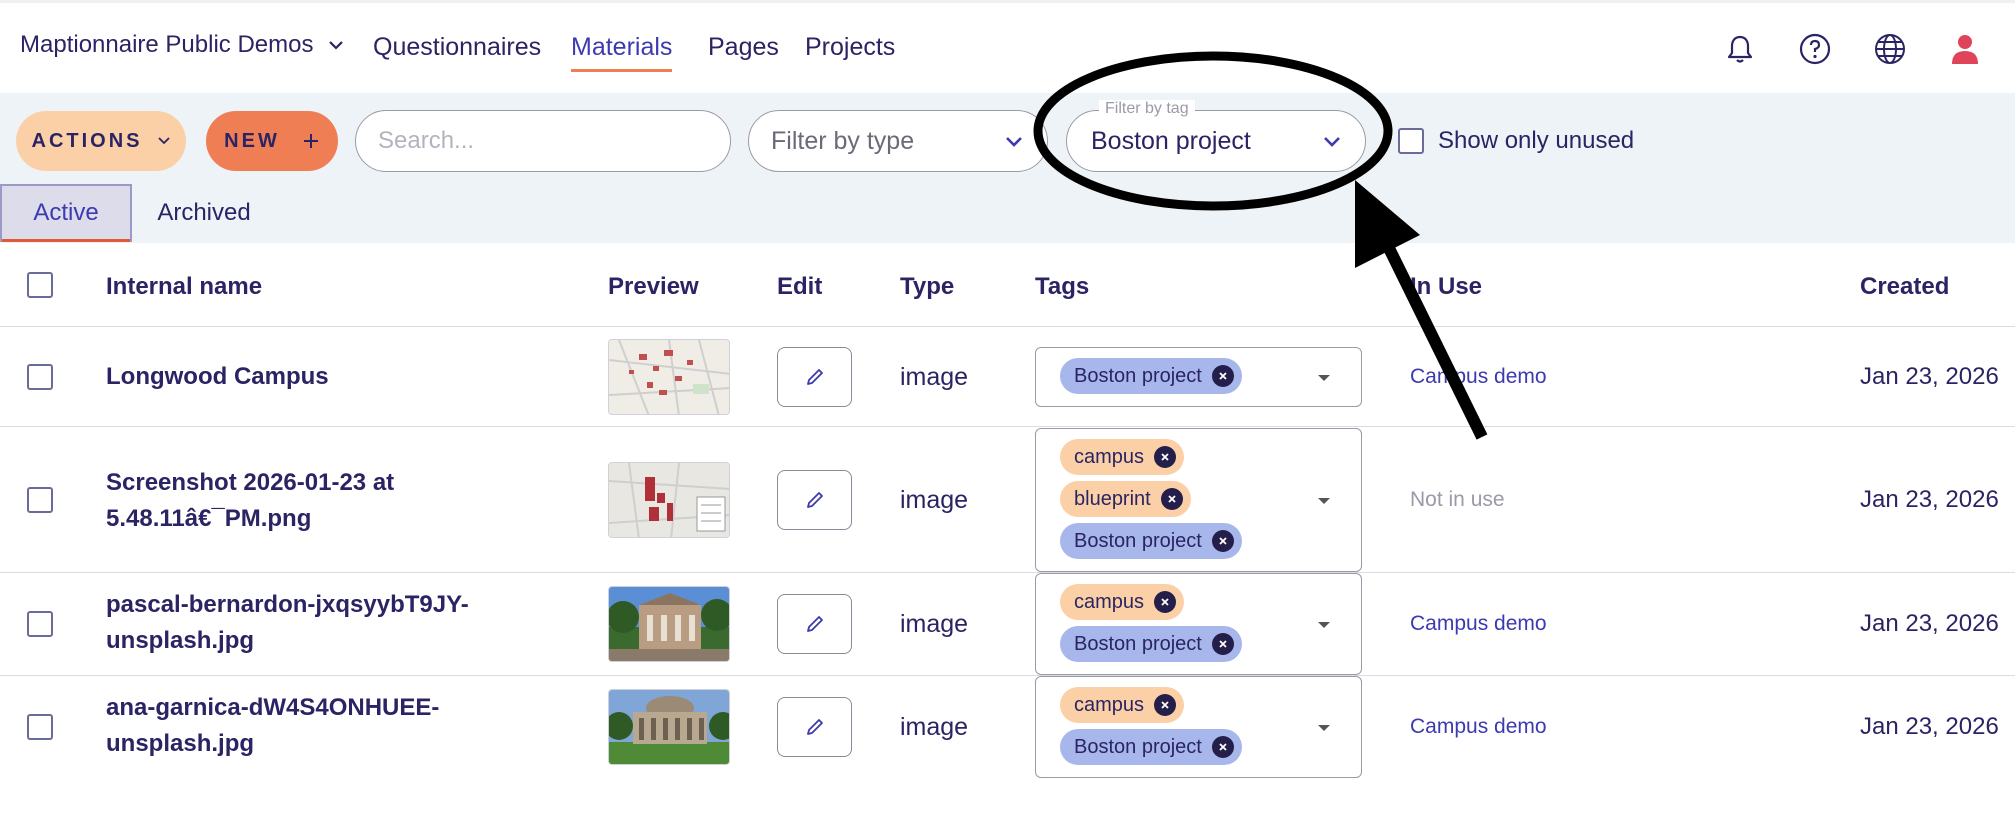 The height and width of the screenshot is (820, 2015). What do you see at coordinates (1815, 49) in the screenshot?
I see `help-circle-icon` at bounding box center [1815, 49].